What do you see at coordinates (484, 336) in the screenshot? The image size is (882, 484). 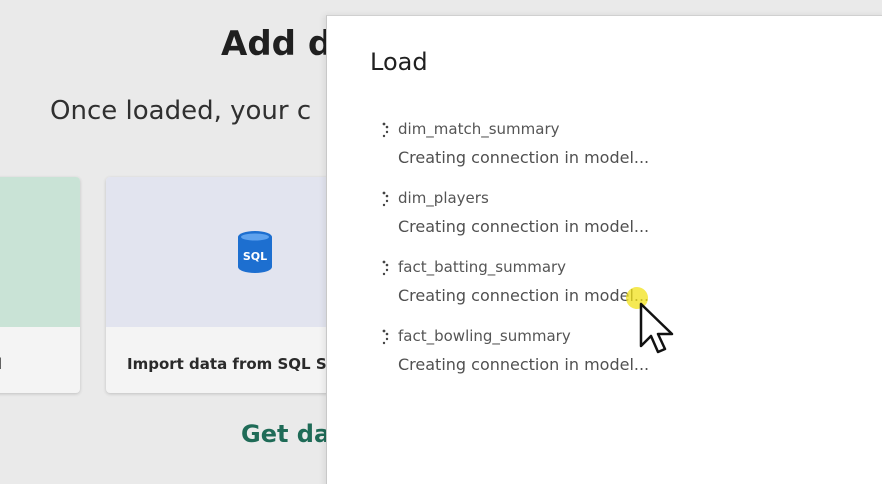 I see `table-name: fact_bowling_summary` at bounding box center [484, 336].